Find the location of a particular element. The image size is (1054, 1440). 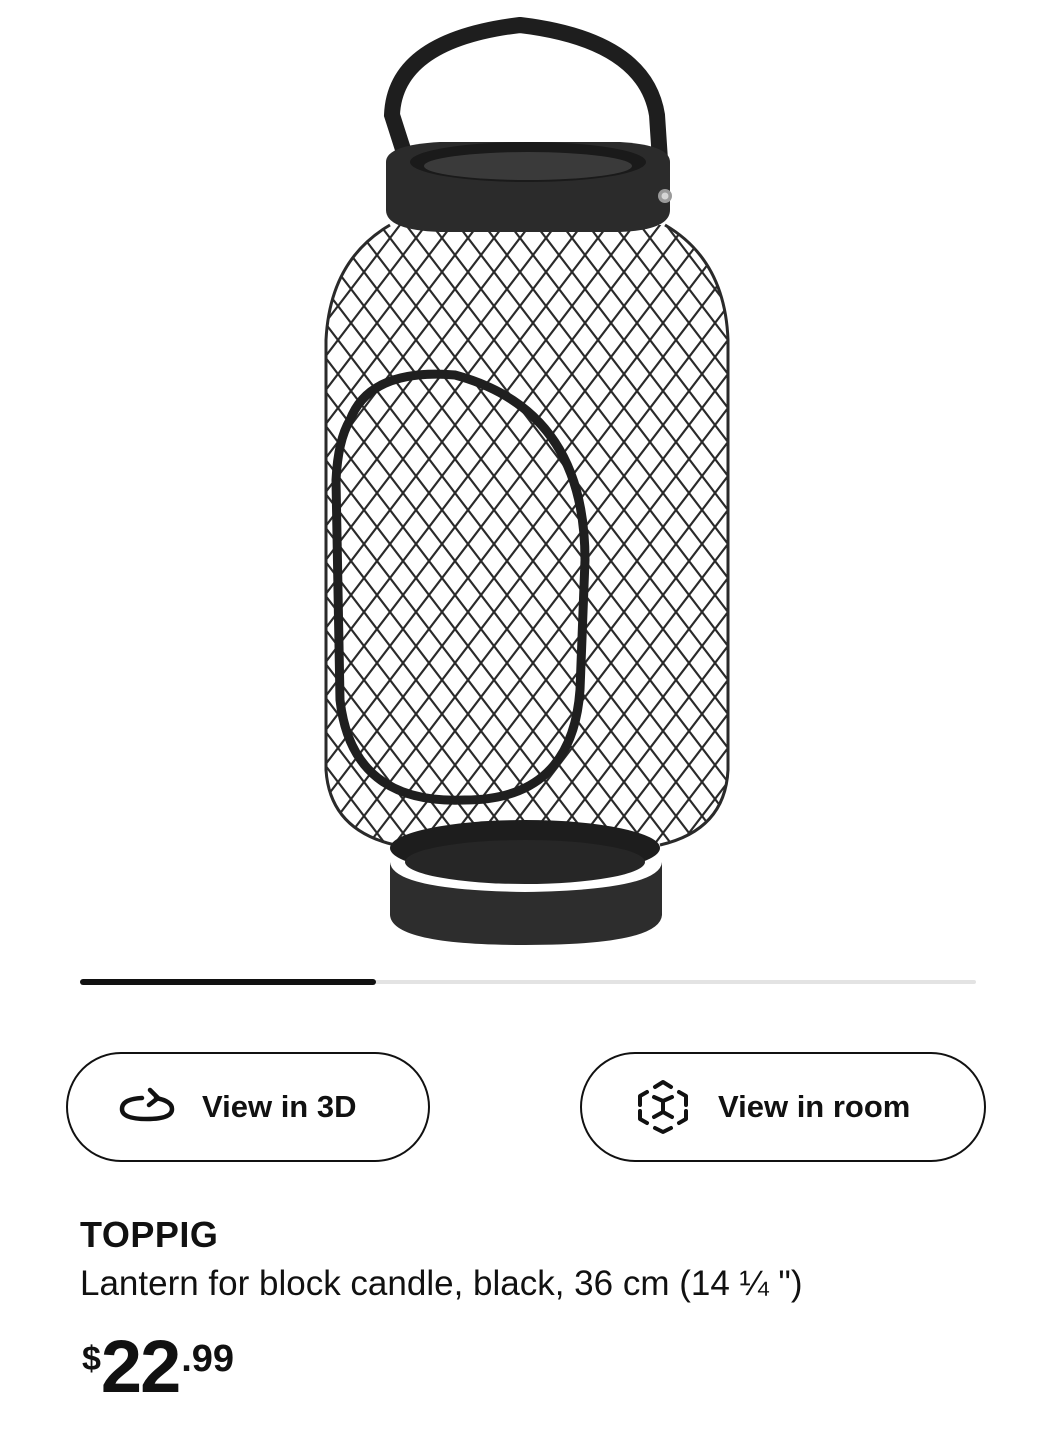

view-in-3d-button: View in 3D is located at coordinates (248, 1107).